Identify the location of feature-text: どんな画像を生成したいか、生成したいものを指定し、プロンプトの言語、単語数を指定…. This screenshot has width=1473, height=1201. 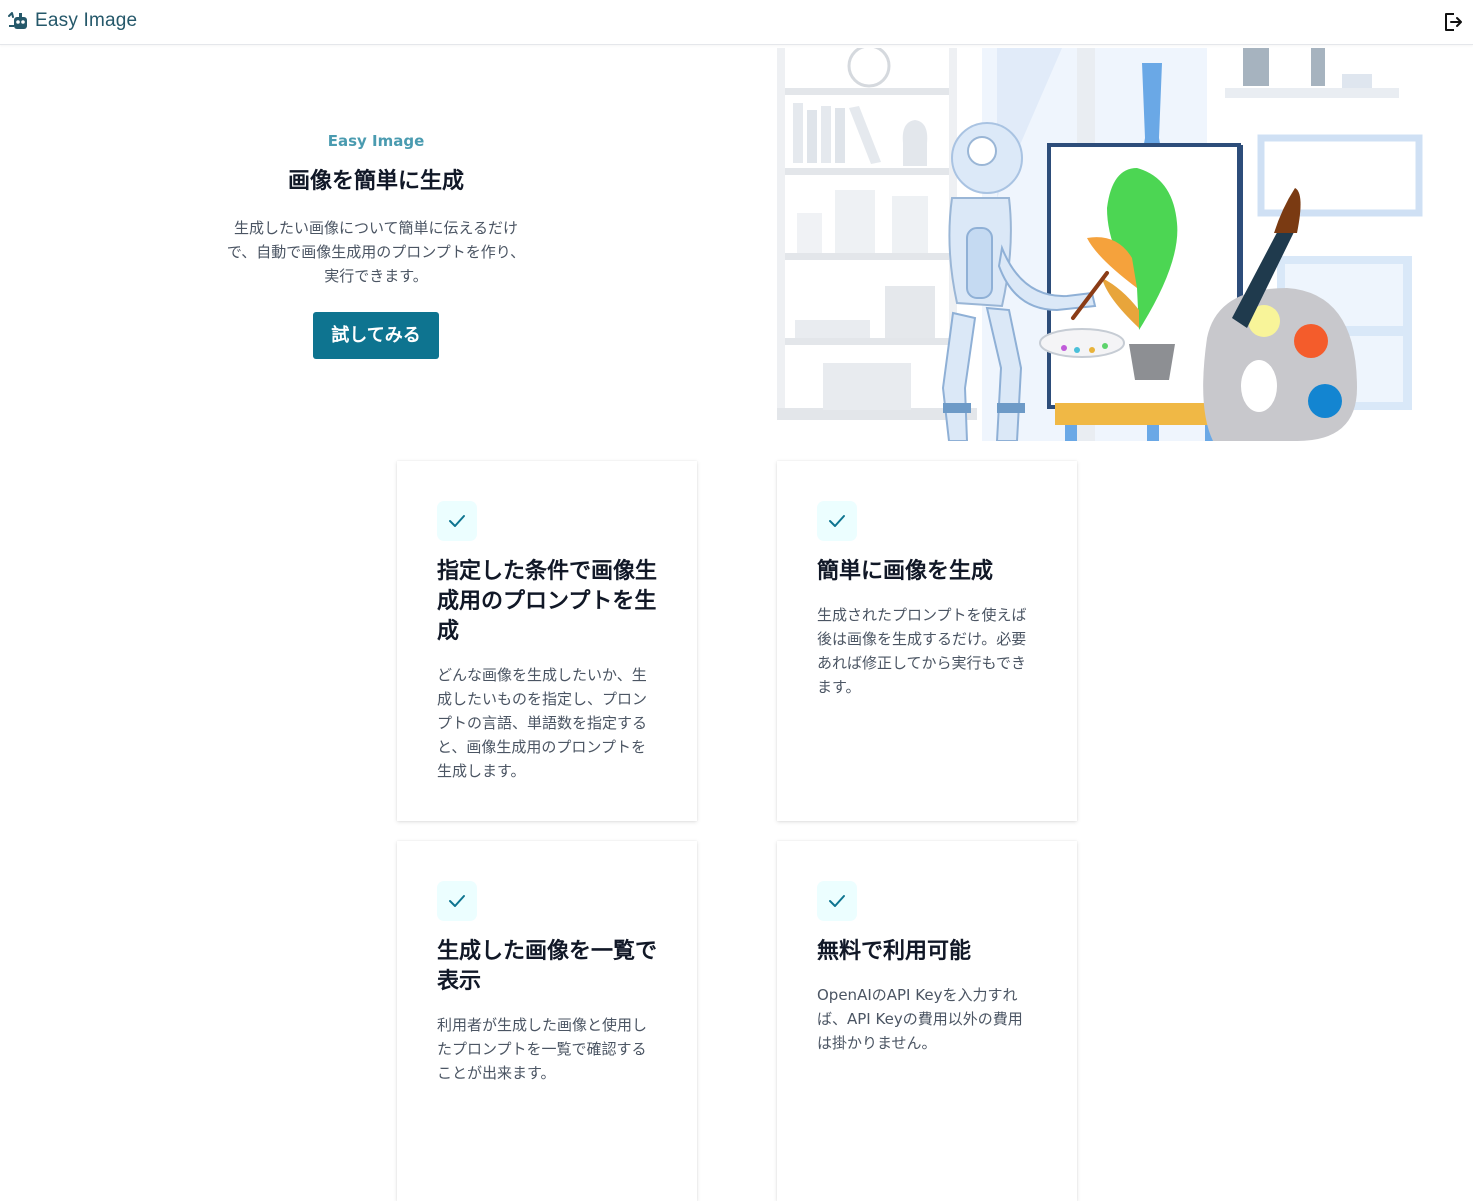
(542, 723).